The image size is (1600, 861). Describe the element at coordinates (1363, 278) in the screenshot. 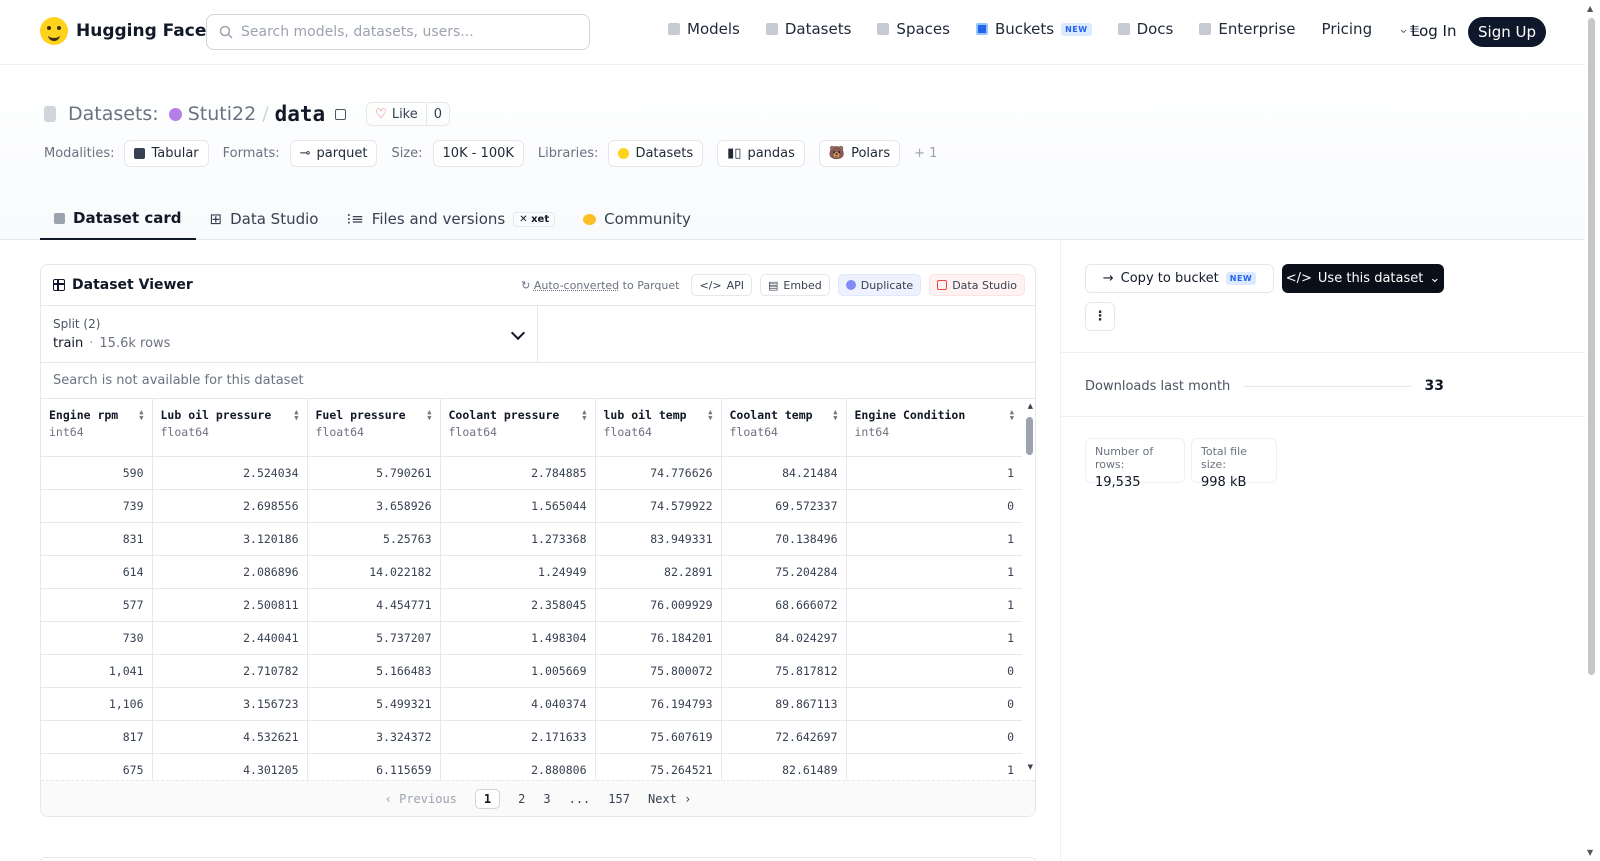

I see `use-this-dataset-button: </> Use this dataset ⌄` at that location.